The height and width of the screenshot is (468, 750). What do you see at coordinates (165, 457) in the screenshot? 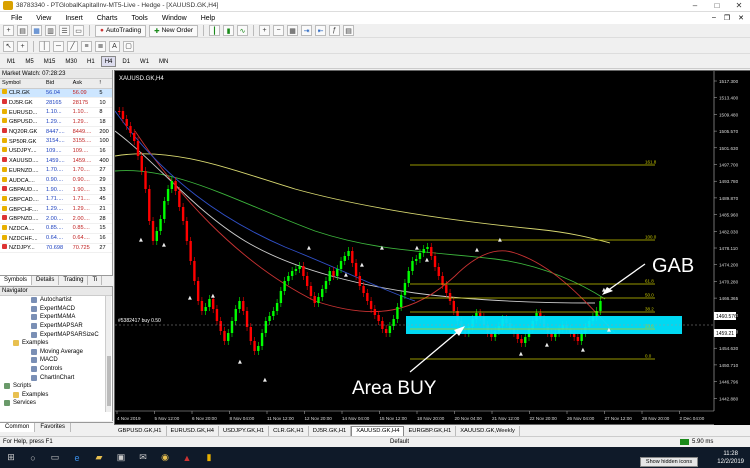
I see `chrome-icon: ◉` at bounding box center [165, 457].